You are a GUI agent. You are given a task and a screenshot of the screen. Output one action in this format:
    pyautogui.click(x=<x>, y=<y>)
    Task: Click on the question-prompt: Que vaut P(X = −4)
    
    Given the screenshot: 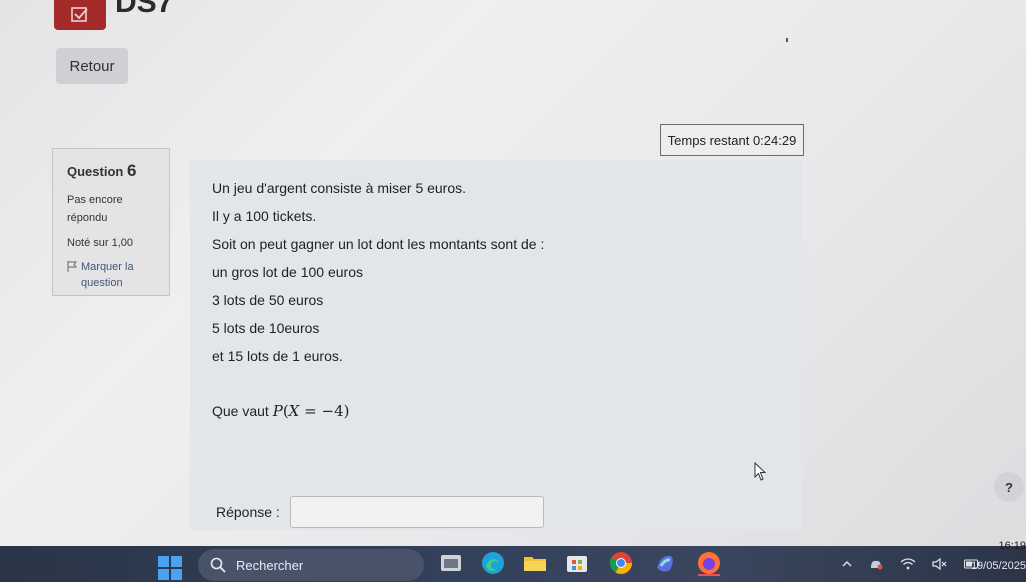 What is the action you would take?
    pyautogui.click(x=507, y=415)
    